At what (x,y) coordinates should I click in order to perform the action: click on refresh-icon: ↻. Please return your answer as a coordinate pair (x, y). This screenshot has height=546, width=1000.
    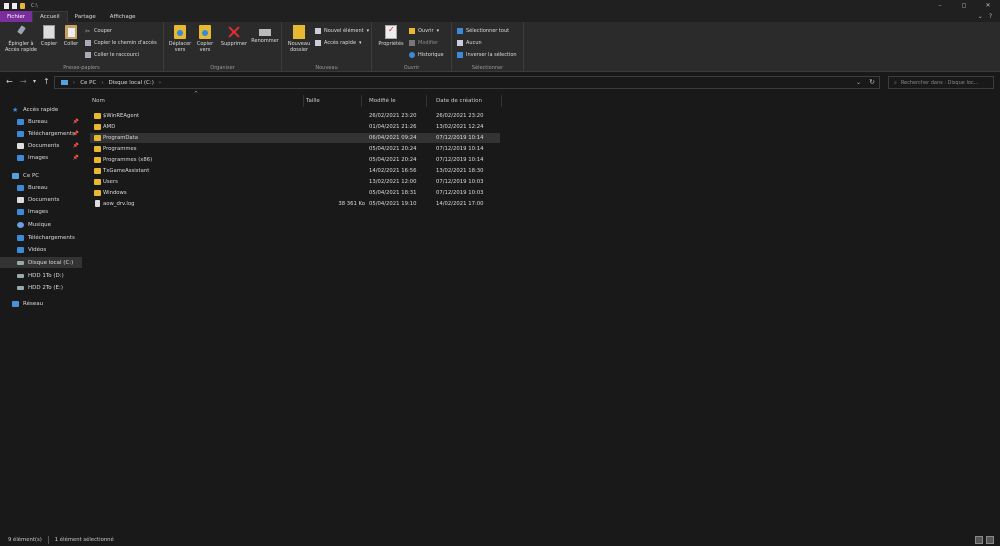
    Looking at the image, I should click on (872, 82).